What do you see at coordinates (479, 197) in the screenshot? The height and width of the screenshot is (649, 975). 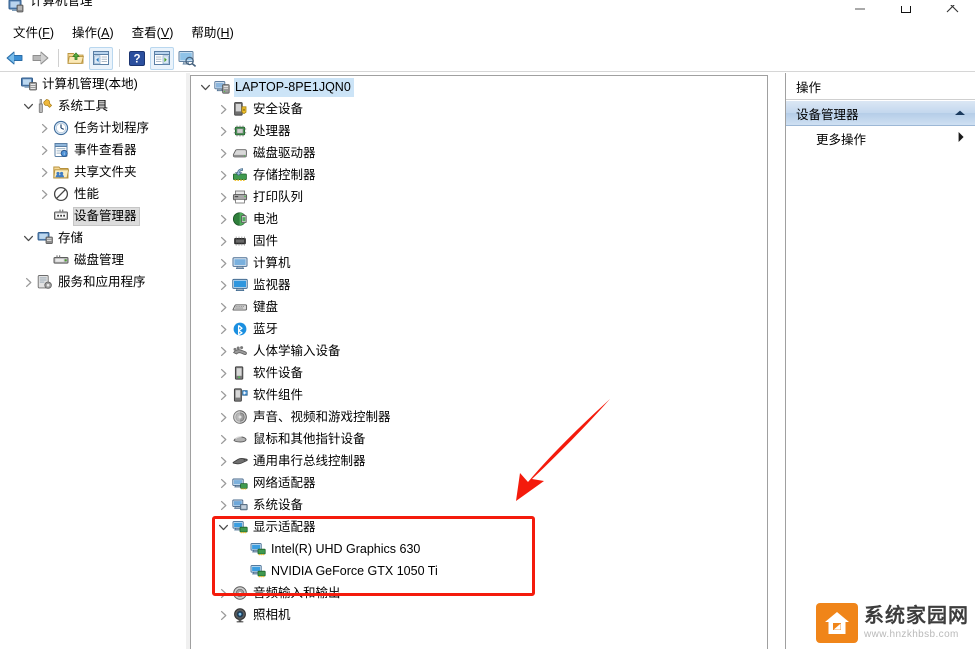 I see `tree-row: 打印队列` at bounding box center [479, 197].